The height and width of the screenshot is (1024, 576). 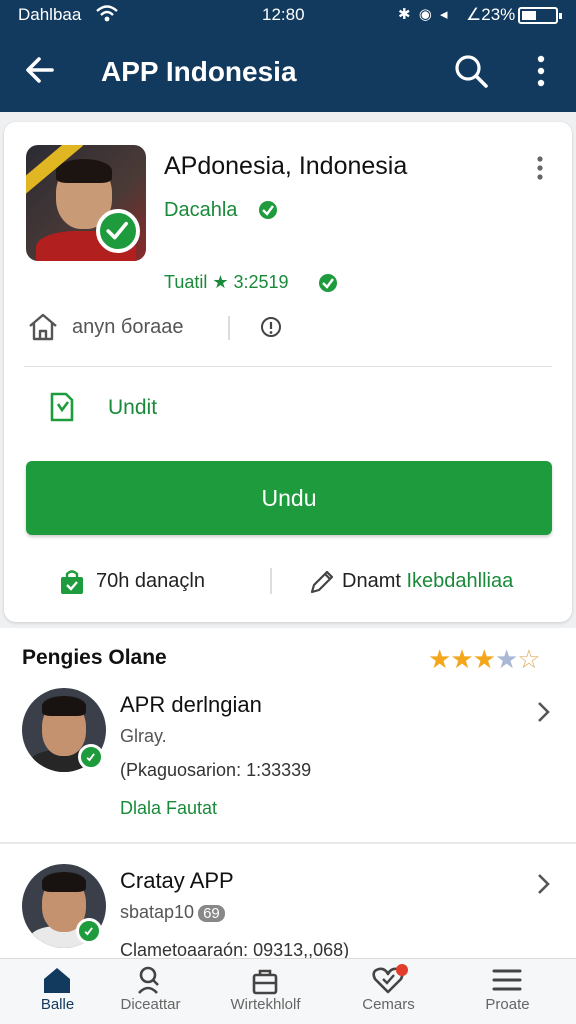 I want to click on notification-dot, so click(x=402, y=970).